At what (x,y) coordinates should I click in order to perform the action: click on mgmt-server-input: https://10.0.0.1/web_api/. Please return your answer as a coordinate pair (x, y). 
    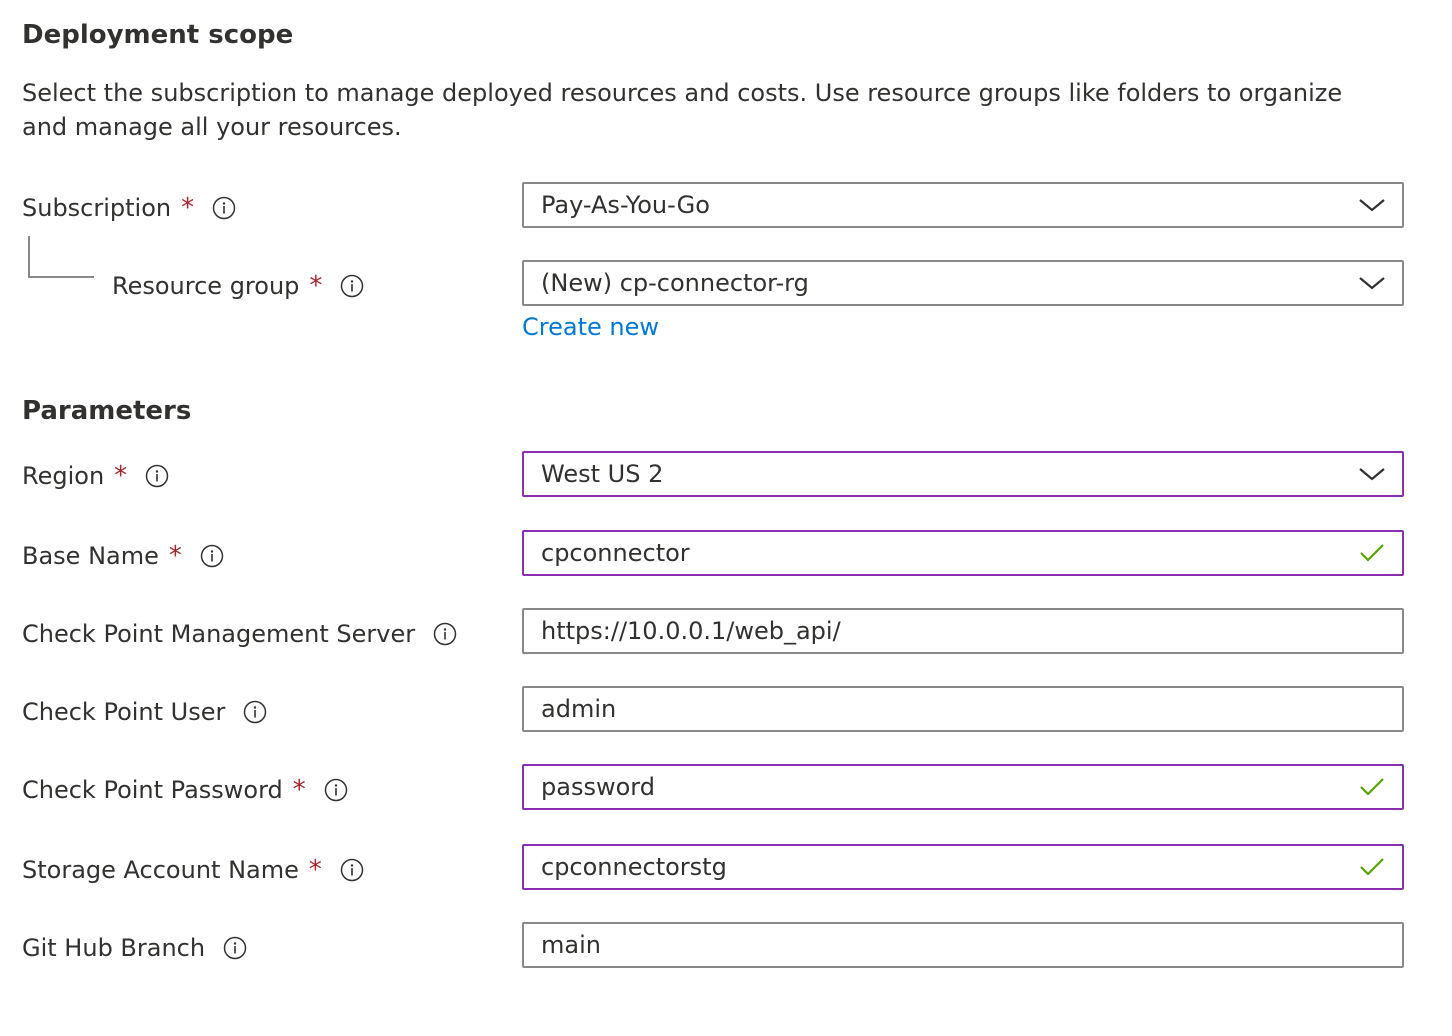
    Looking at the image, I should click on (963, 631).